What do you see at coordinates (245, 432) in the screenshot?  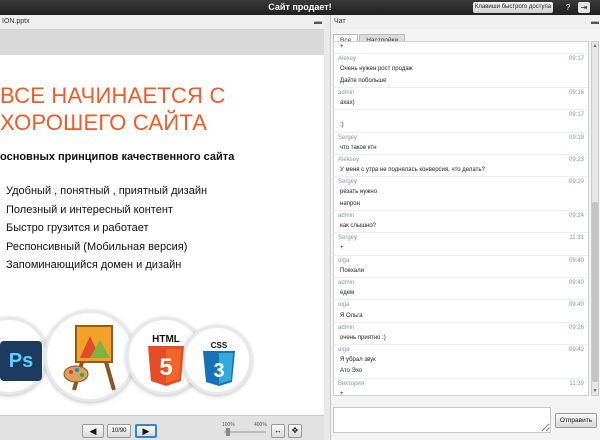 I see `zoom-slider` at bounding box center [245, 432].